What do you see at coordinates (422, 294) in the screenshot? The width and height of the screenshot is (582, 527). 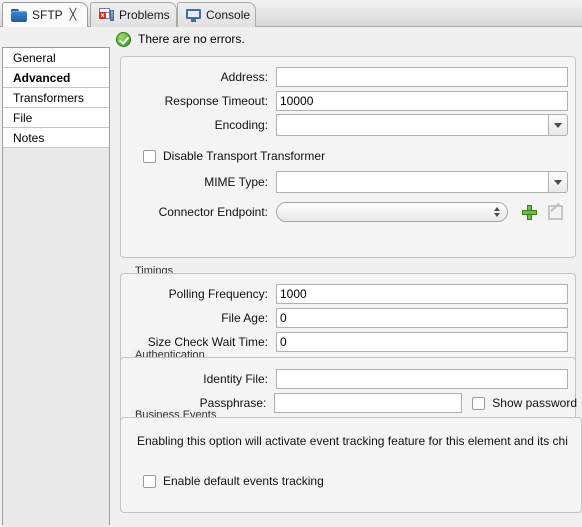 I see `polling-frequency-input` at bounding box center [422, 294].